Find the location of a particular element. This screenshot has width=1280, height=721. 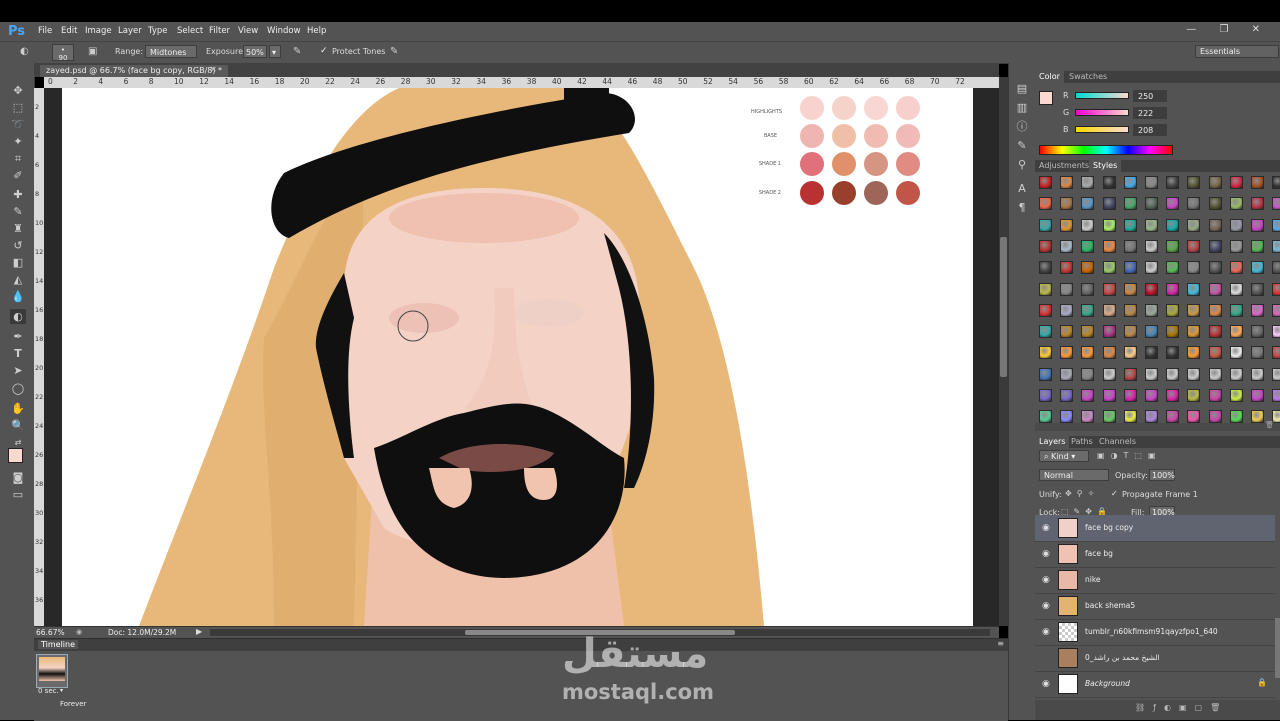

layer-name: back shema5 is located at coordinates (1110, 605).